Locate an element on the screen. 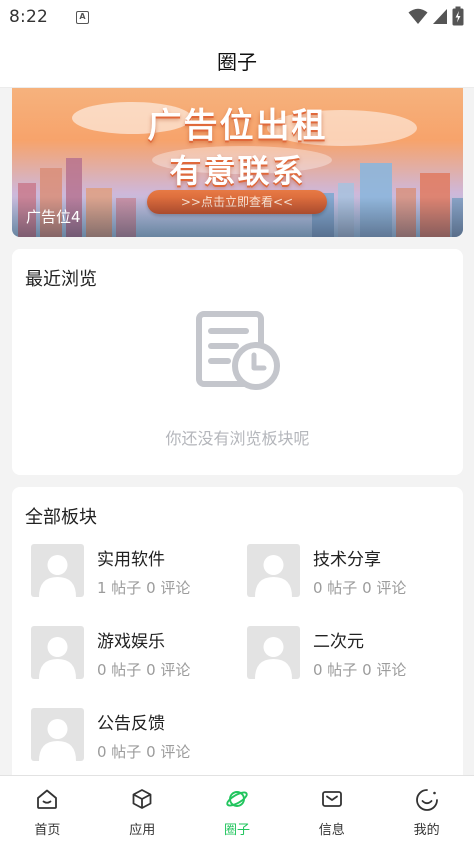  wifi-icon is located at coordinates (418, 16).